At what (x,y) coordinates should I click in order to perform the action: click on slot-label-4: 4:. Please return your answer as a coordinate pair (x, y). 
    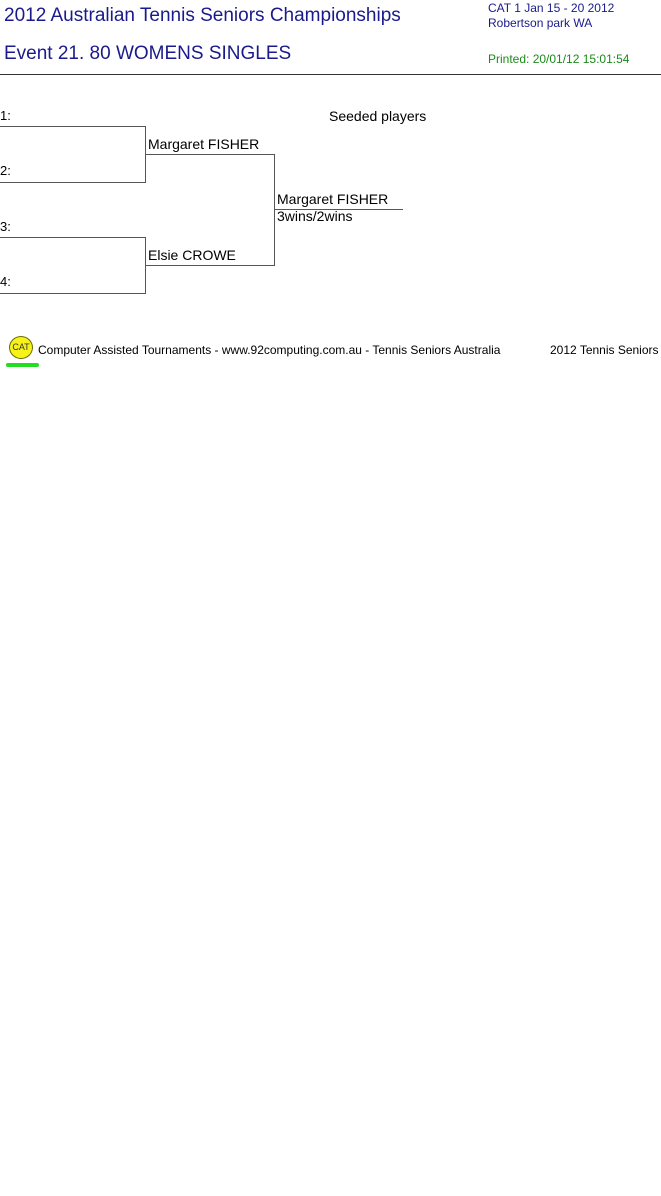
    Looking at the image, I should click on (5, 281).